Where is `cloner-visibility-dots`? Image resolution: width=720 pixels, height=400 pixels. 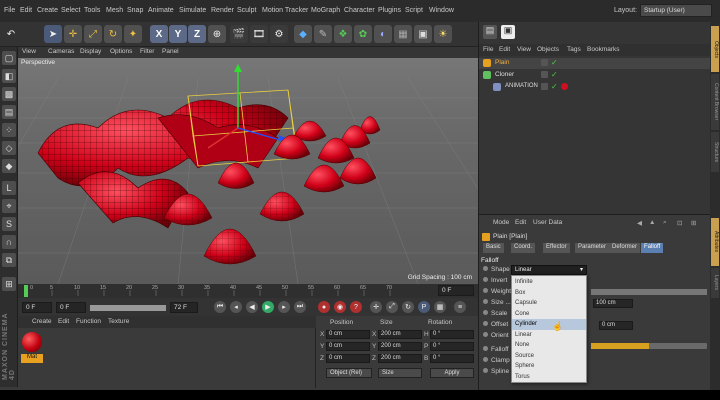
cloner-visibility-dots is located at coordinates (544, 74).